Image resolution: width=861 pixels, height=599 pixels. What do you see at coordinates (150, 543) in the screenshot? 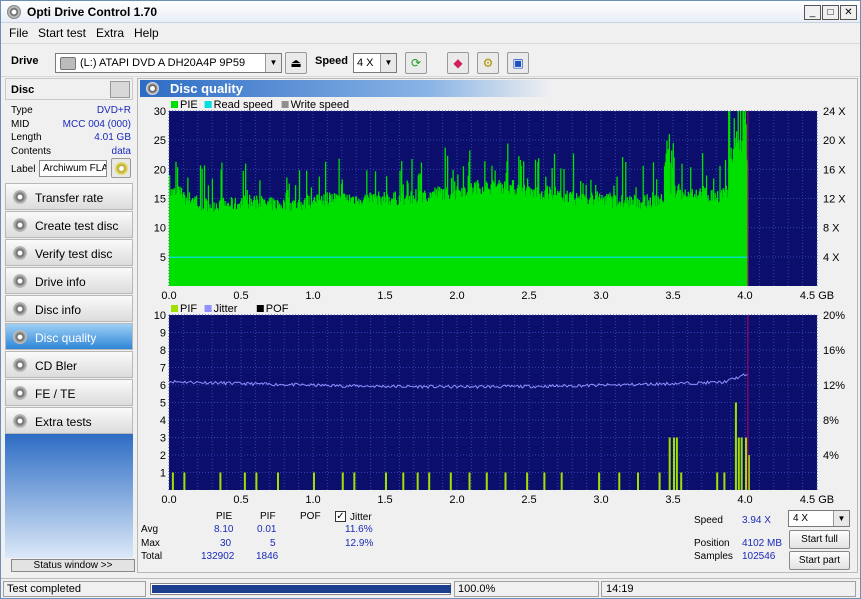
I see `max-label: Max` at bounding box center [150, 543].